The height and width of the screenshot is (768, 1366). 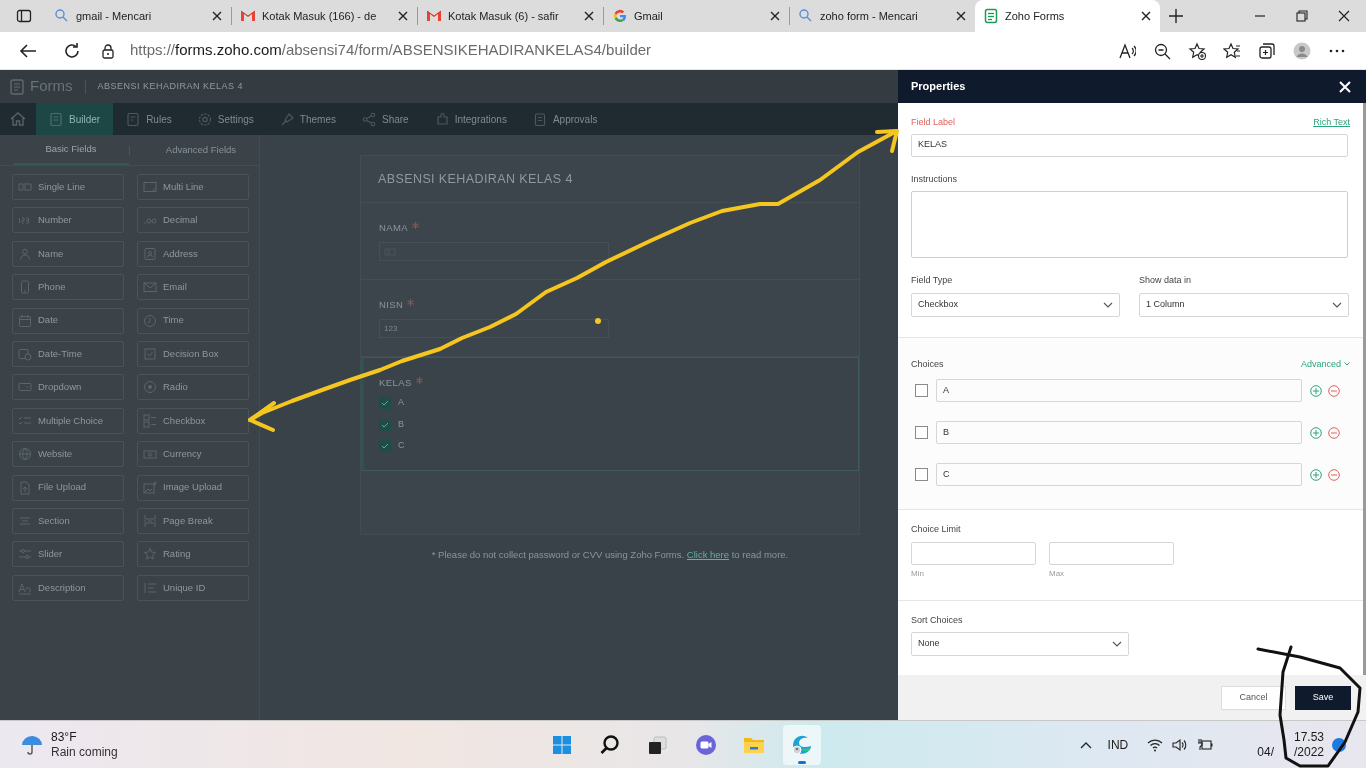 I want to click on speaker-icon, so click(x=1180, y=744).